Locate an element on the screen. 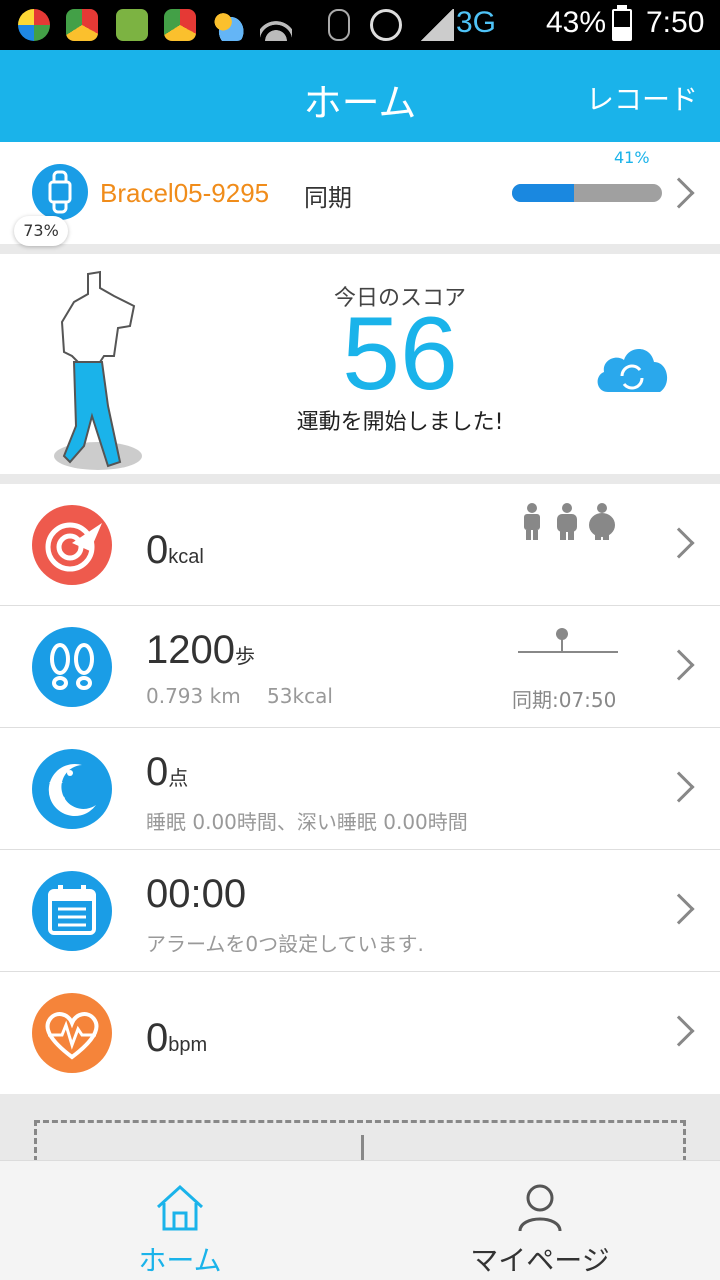  sync-progress-bar is located at coordinates (587, 193).